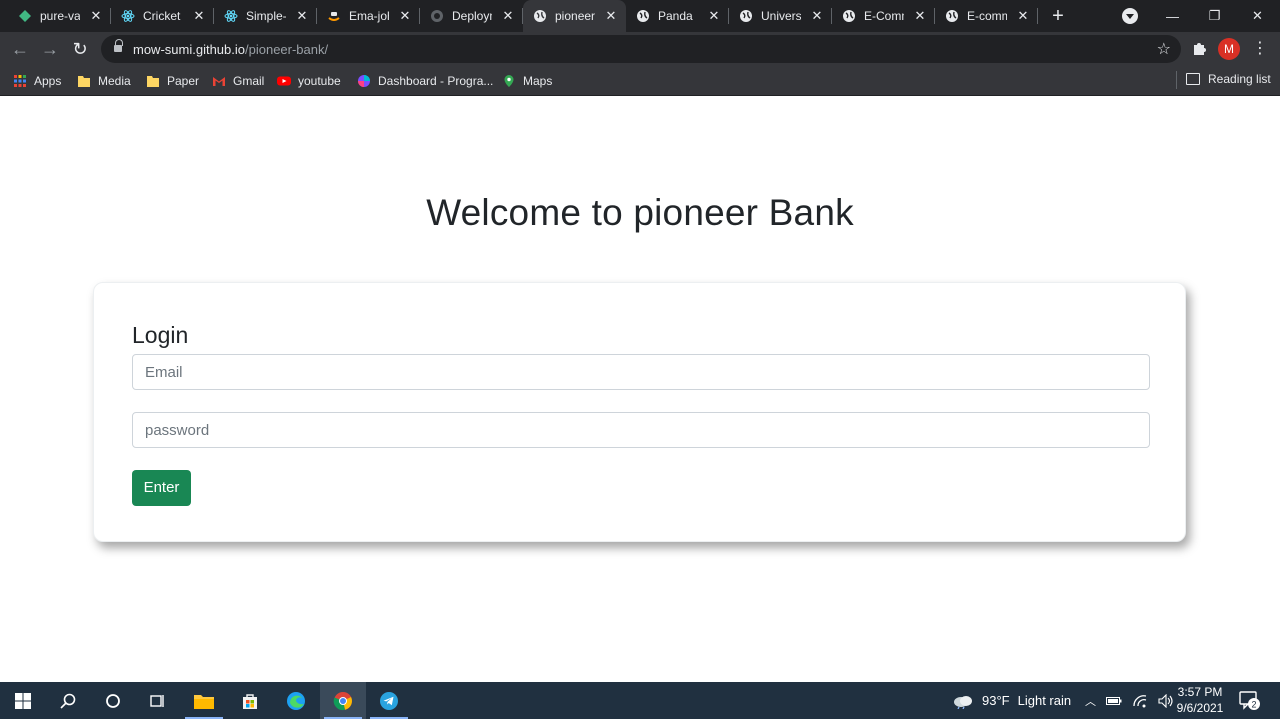  I want to click on page-title: Welcome to pioneer Bank, so click(640, 212).